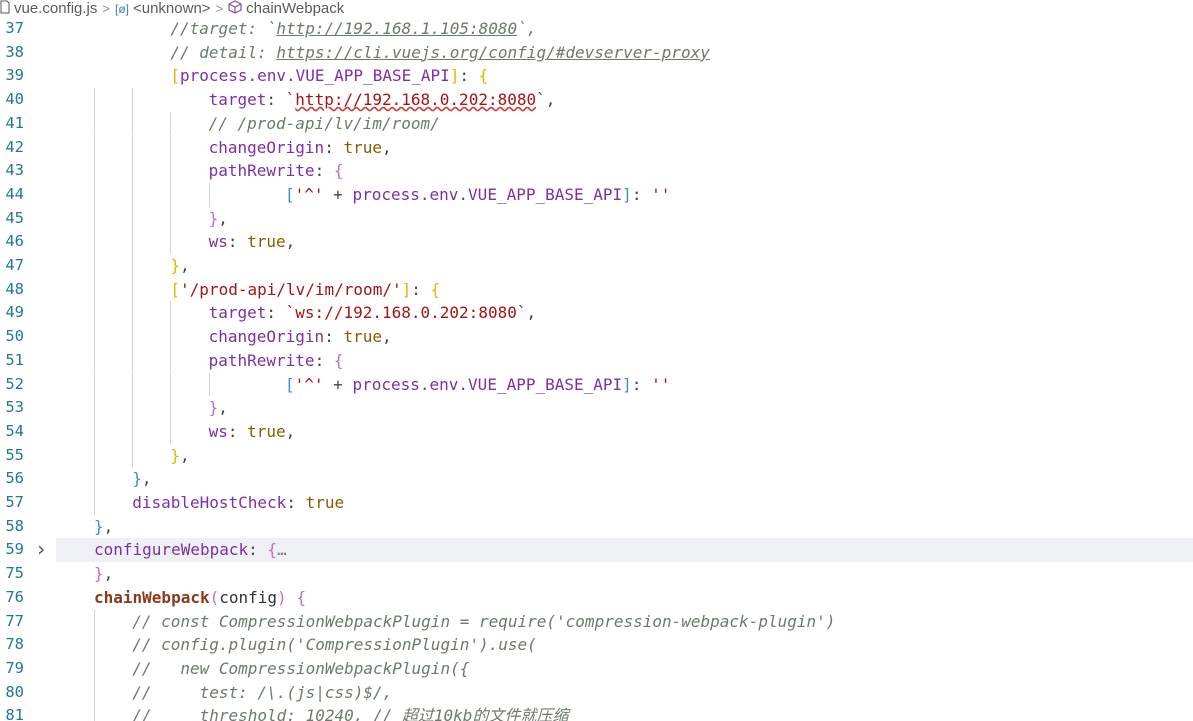 The image size is (1193, 721). Describe the element at coordinates (624, 712) in the screenshot. I see `line-content: // threshold: 10240, // 超过10kb的文件就压缩` at that location.